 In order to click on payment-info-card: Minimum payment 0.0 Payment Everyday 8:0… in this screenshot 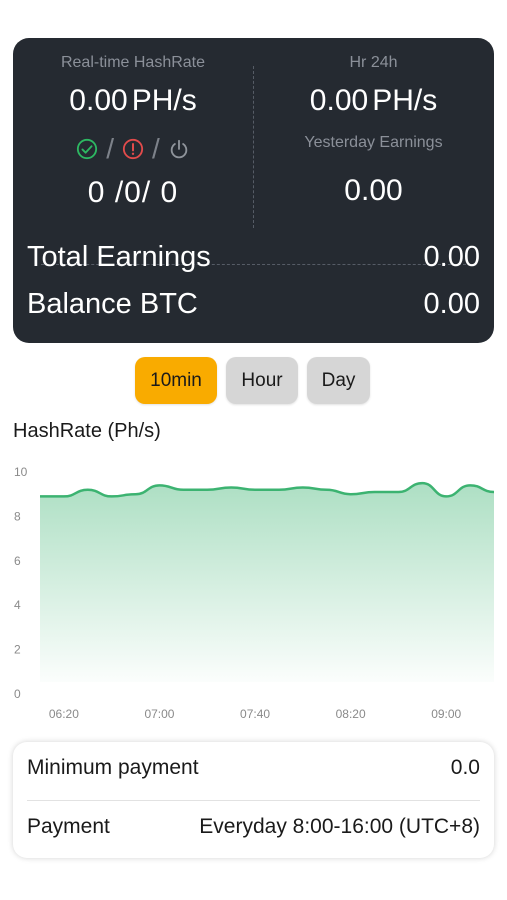, I will do `click(253, 800)`.